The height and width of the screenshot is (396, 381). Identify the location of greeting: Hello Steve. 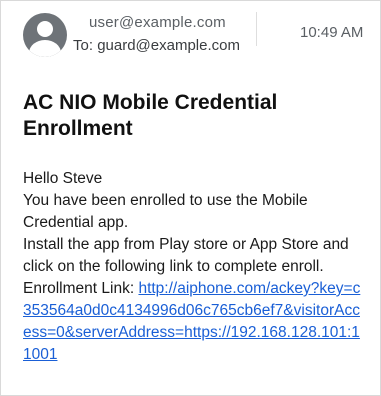
(63, 178).